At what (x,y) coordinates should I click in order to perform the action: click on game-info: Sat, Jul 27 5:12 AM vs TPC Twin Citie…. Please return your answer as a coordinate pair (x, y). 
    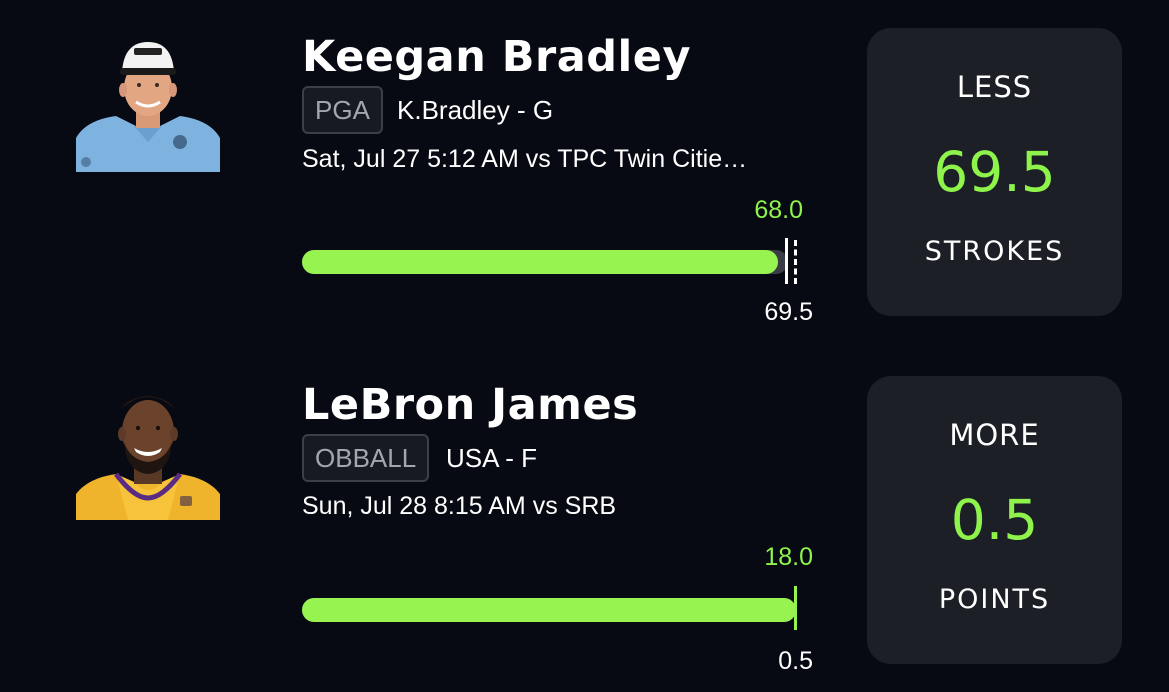
    Looking at the image, I should click on (525, 159).